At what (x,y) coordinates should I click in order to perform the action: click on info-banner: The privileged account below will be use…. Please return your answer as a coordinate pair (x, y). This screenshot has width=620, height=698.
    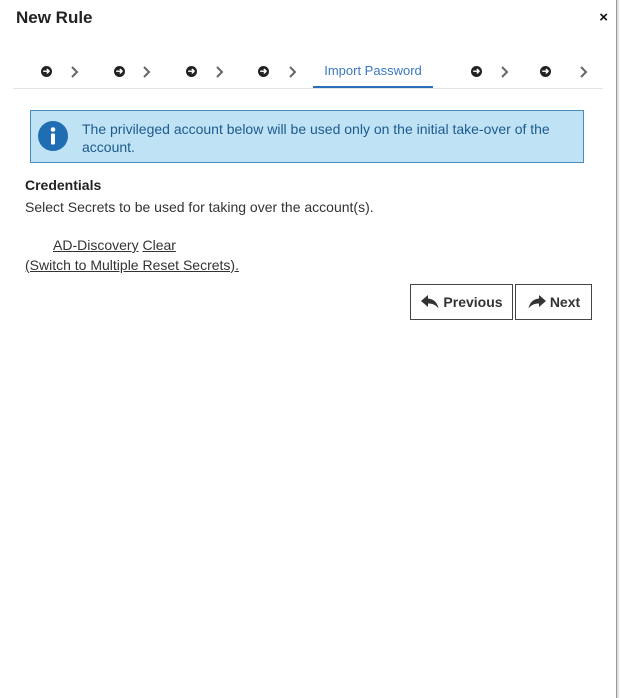
    Looking at the image, I should click on (307, 136).